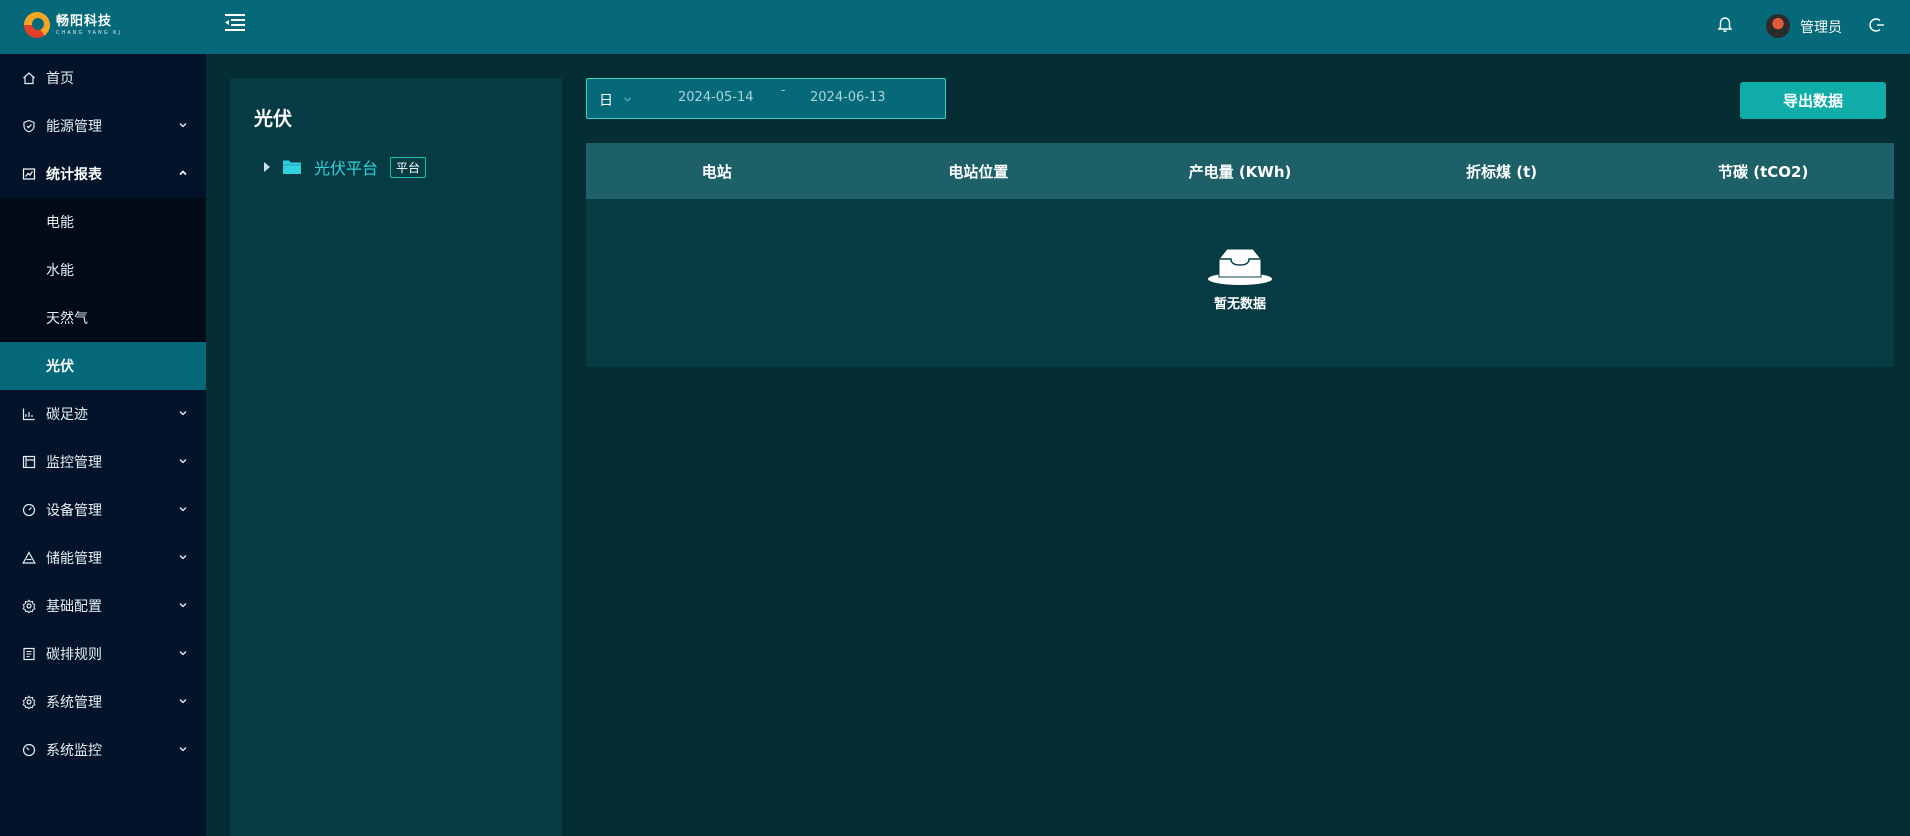 This screenshot has height=836, width=1910. Describe the element at coordinates (103, 78) in the screenshot. I see `sidebar-item-home: 首页` at that location.